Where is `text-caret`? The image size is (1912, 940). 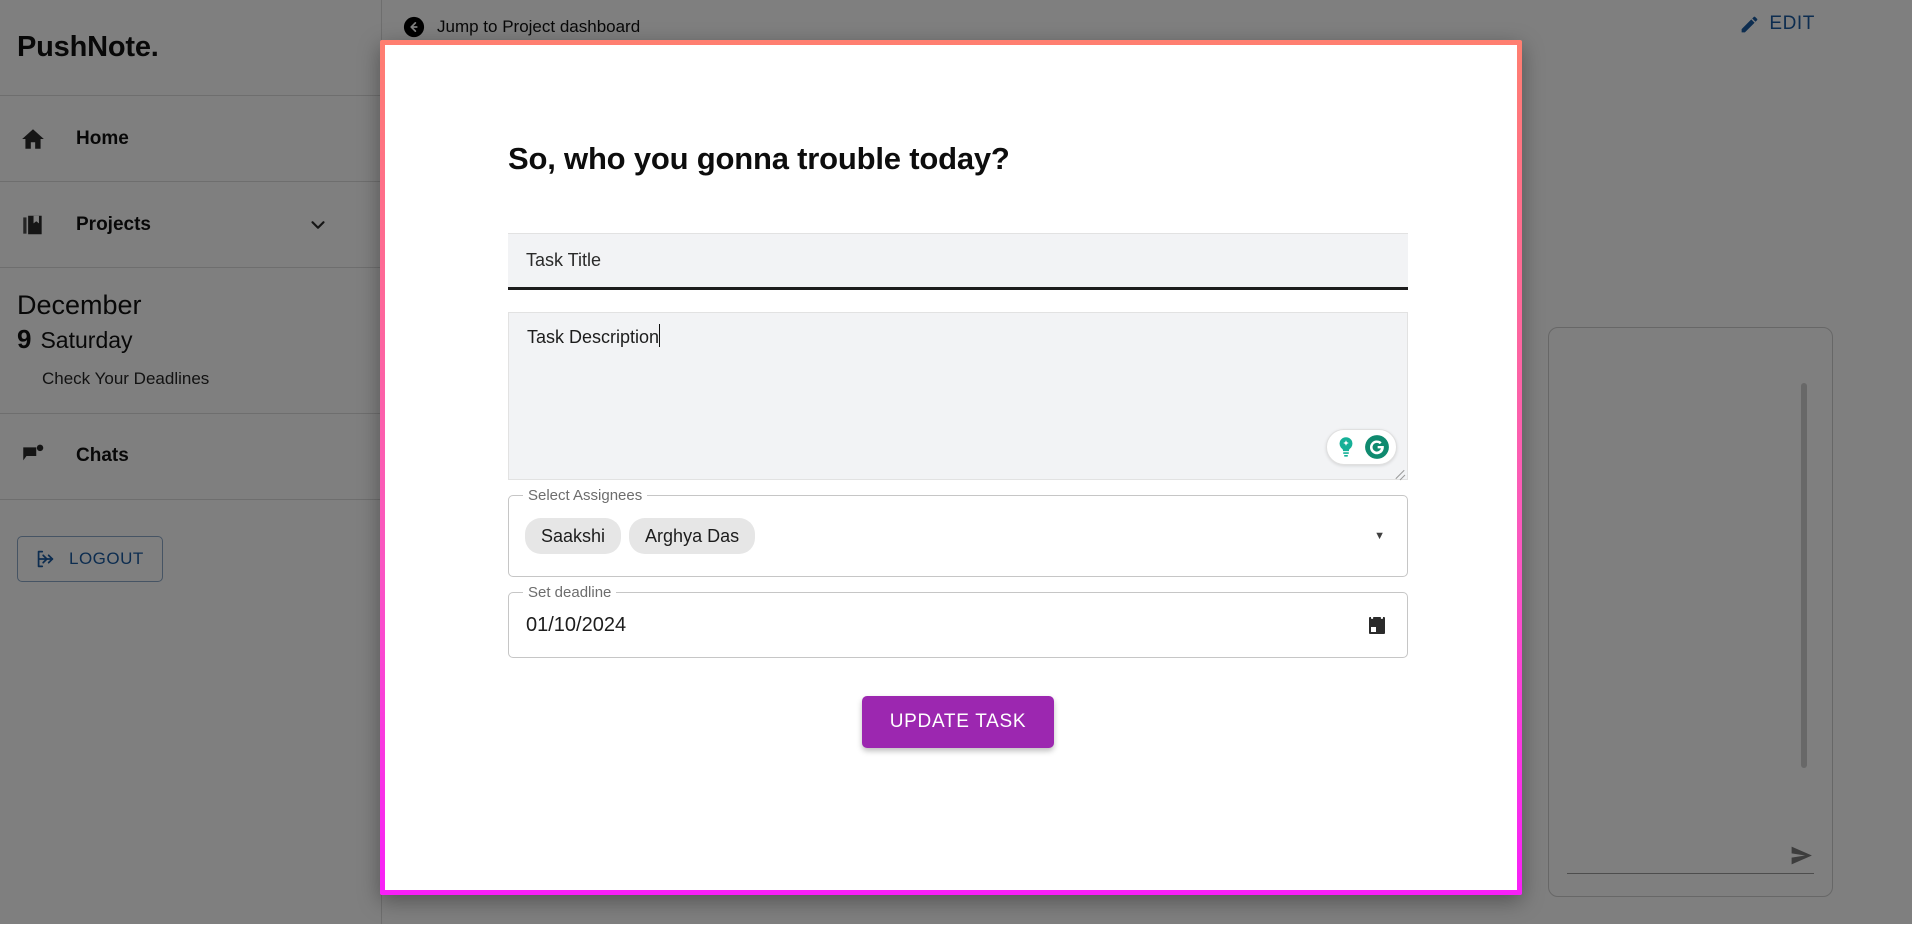
text-caret is located at coordinates (659, 335).